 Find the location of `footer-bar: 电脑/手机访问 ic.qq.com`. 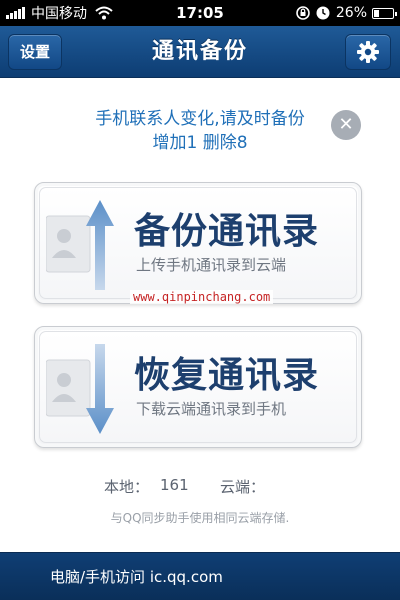

footer-bar: 电脑/手机访问 ic.qq.com is located at coordinates (200, 576).